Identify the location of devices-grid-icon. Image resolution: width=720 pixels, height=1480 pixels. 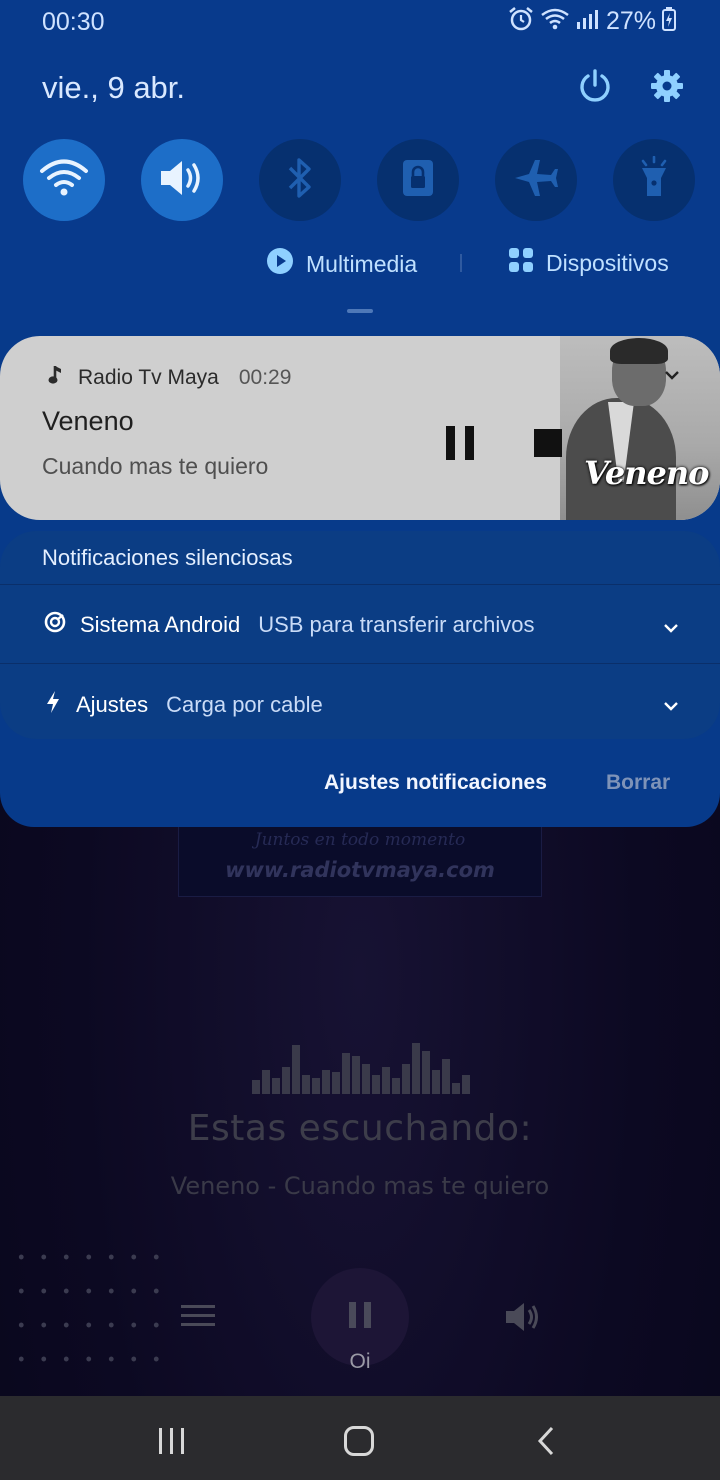
(521, 263).